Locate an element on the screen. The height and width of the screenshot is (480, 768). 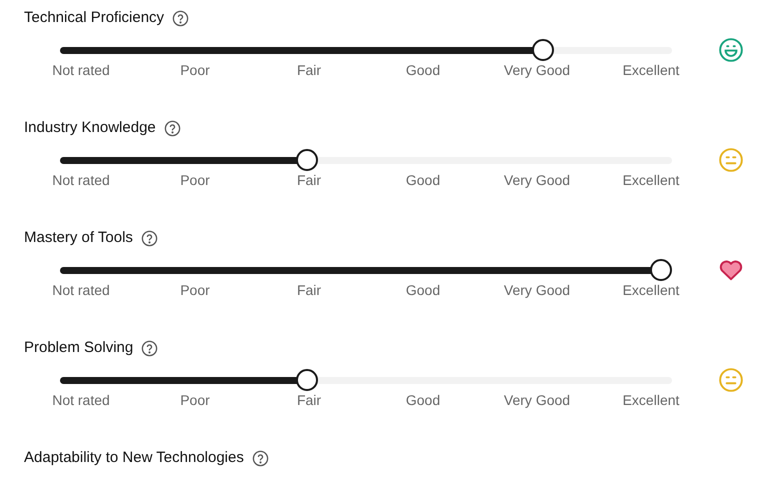
rating-title: Problem Solving is located at coordinates (79, 348).